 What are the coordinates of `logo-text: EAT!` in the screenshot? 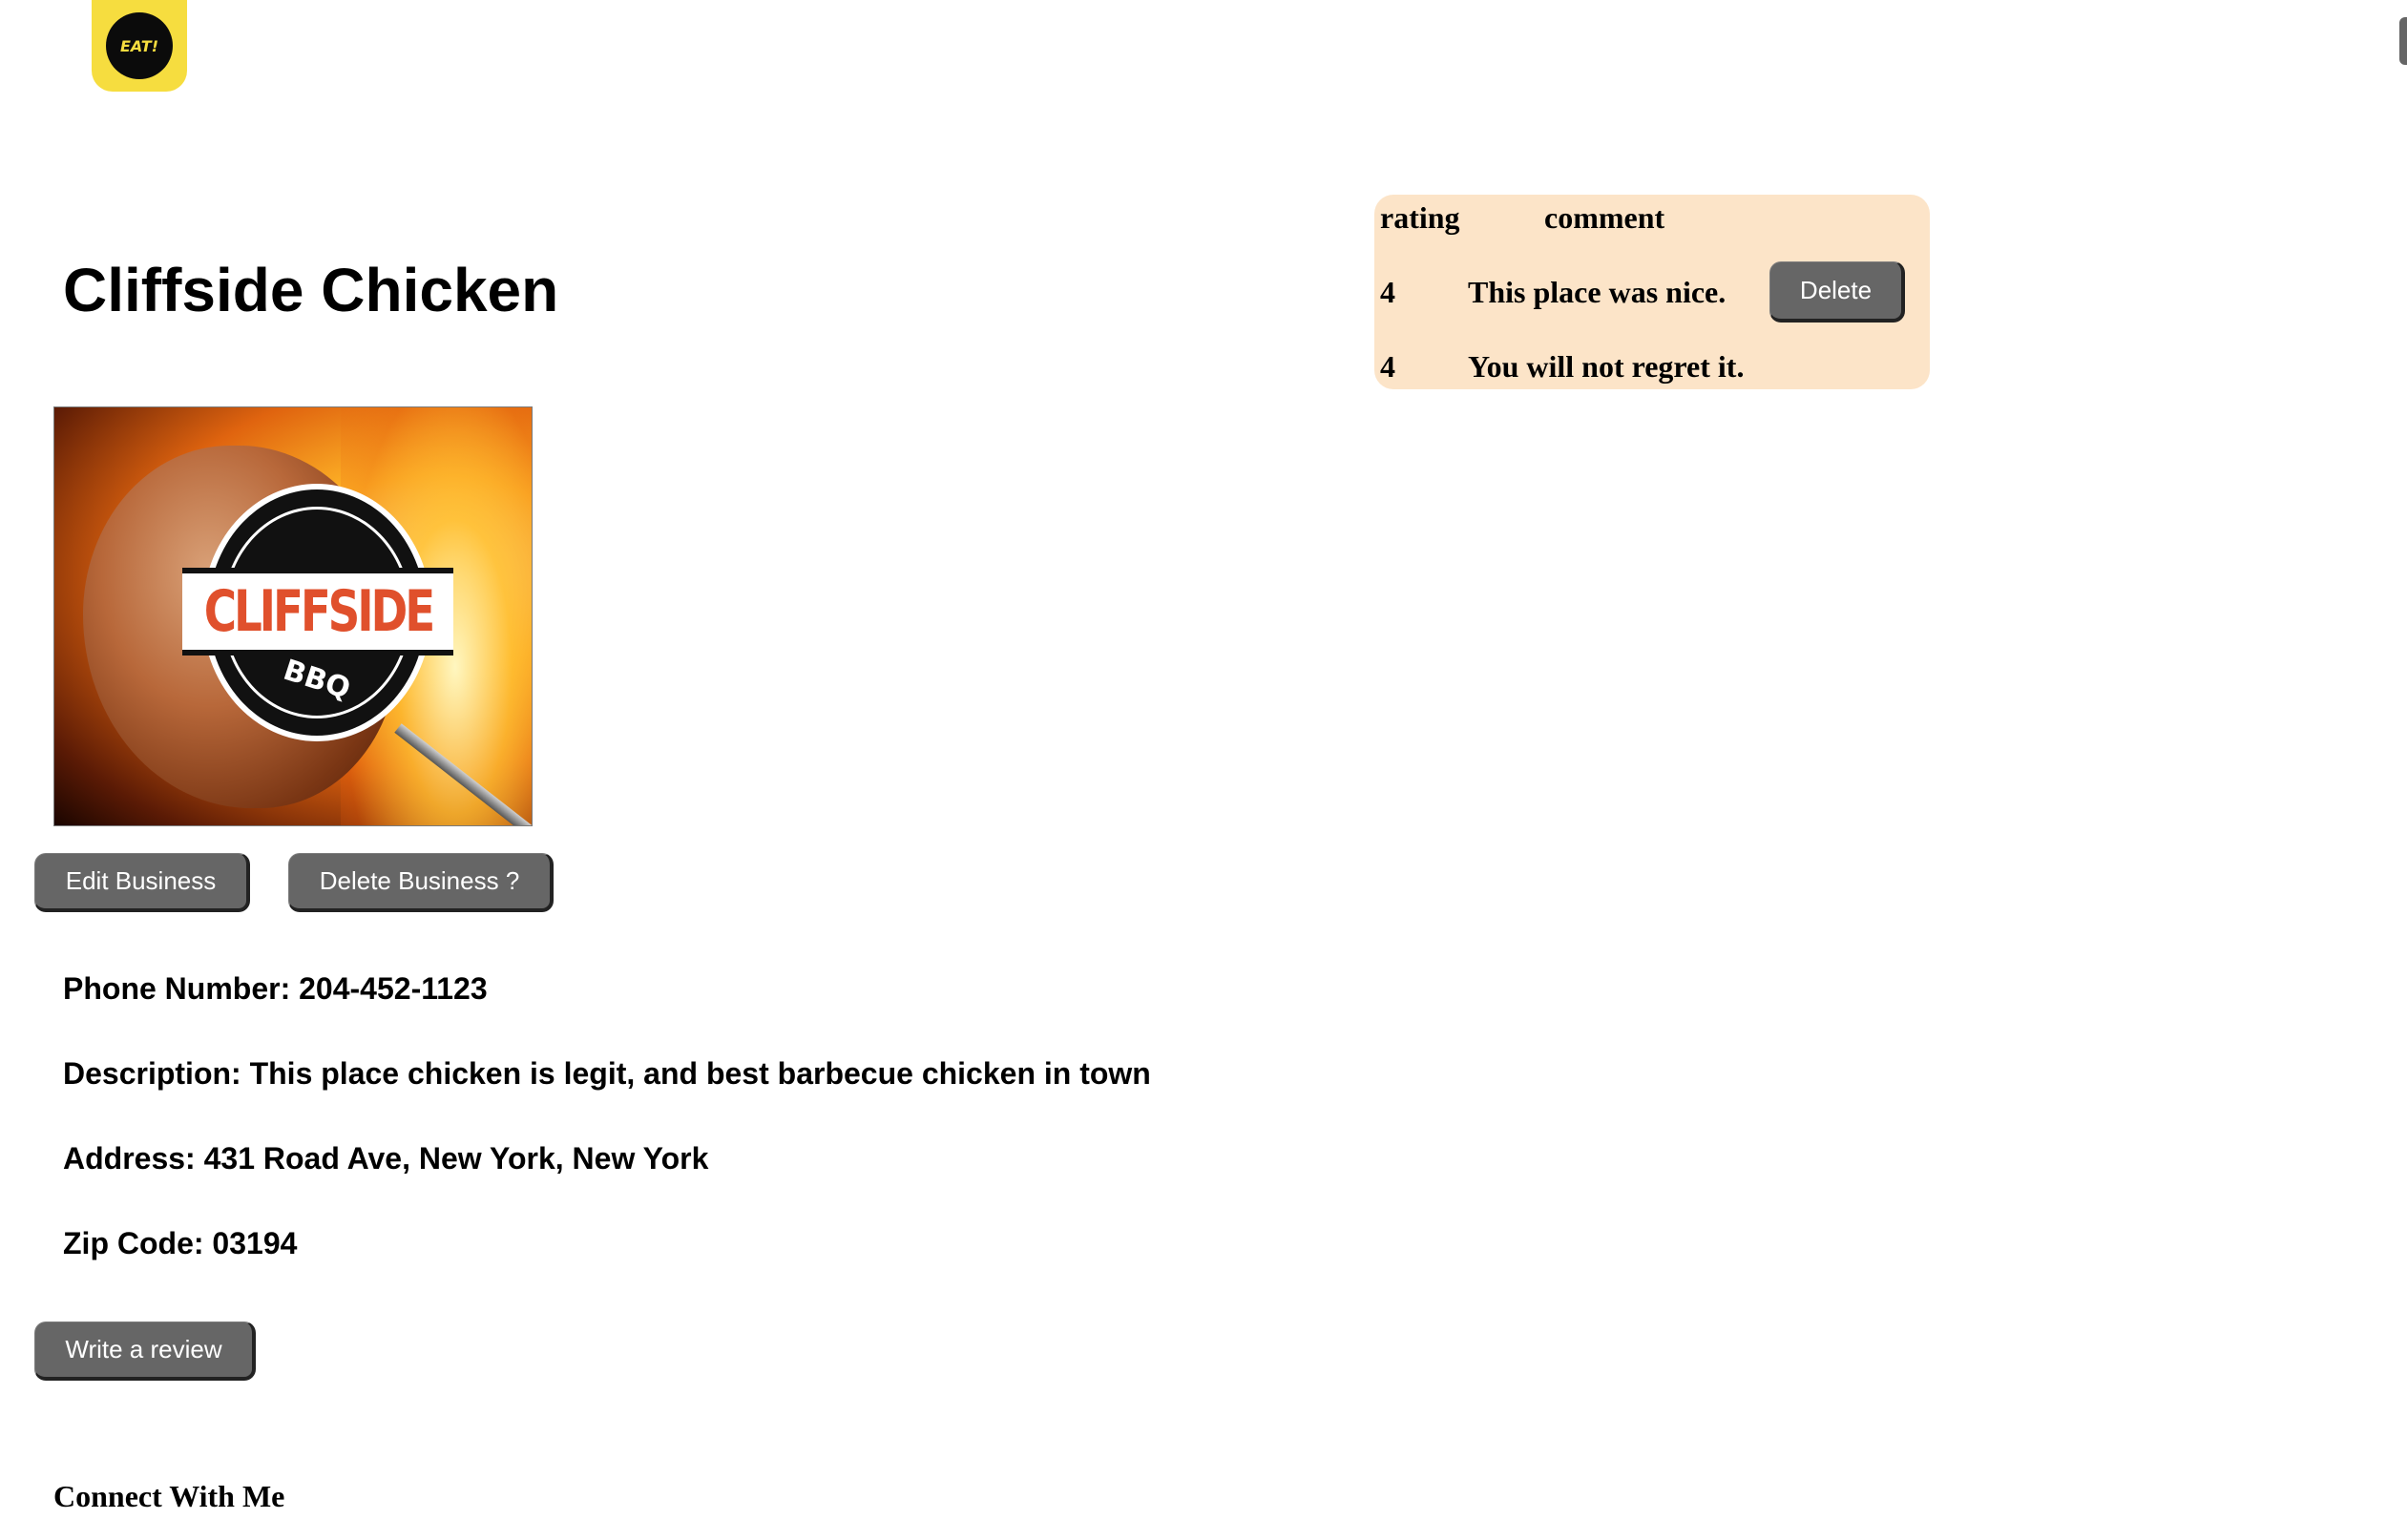 It's located at (139, 45).